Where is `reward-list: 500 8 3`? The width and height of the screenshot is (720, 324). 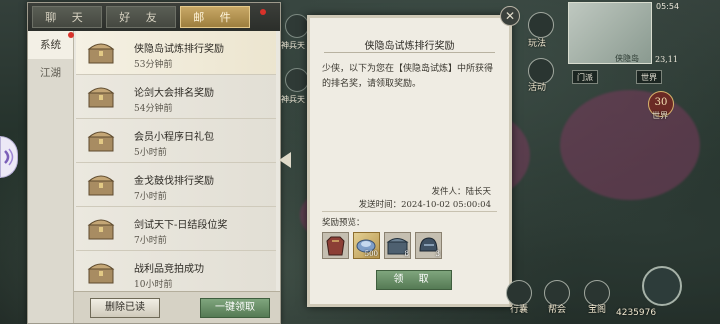
reward-list: 500 8 3 is located at coordinates (382, 245).